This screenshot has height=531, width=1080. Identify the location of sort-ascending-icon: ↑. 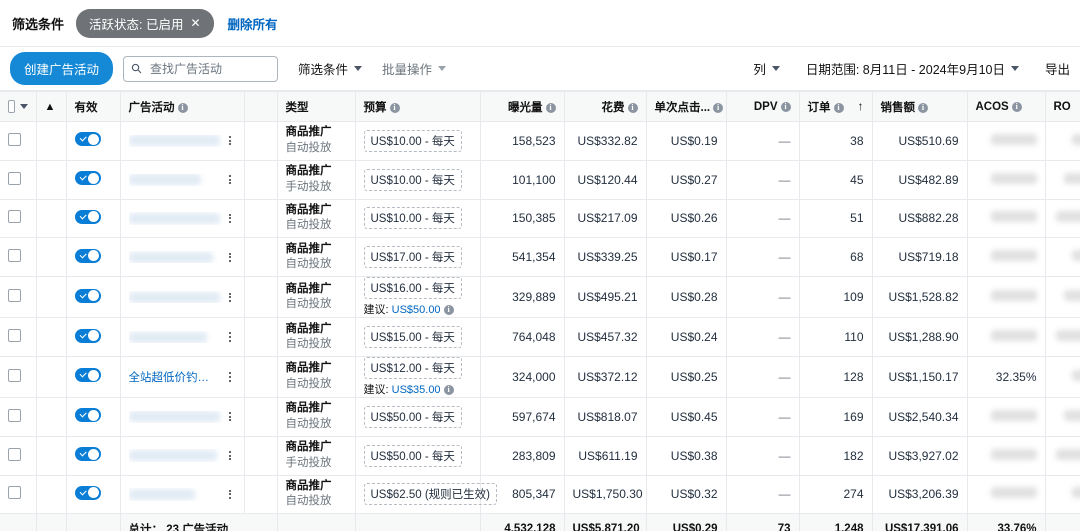
(861, 106).